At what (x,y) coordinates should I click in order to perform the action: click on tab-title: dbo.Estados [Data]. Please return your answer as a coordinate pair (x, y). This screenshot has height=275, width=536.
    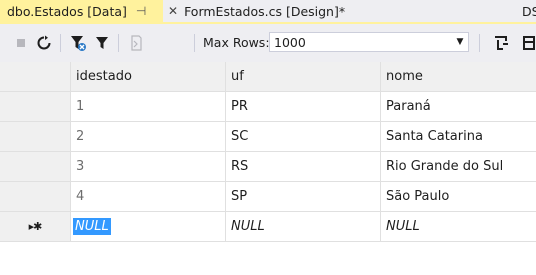
    Looking at the image, I should click on (67, 11).